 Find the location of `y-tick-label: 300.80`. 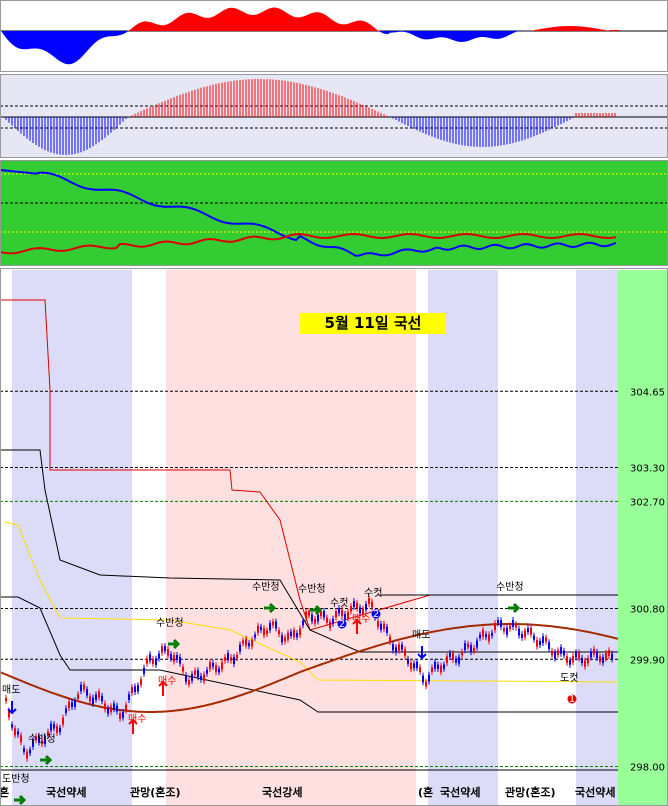

y-tick-label: 300.80 is located at coordinates (647, 610).